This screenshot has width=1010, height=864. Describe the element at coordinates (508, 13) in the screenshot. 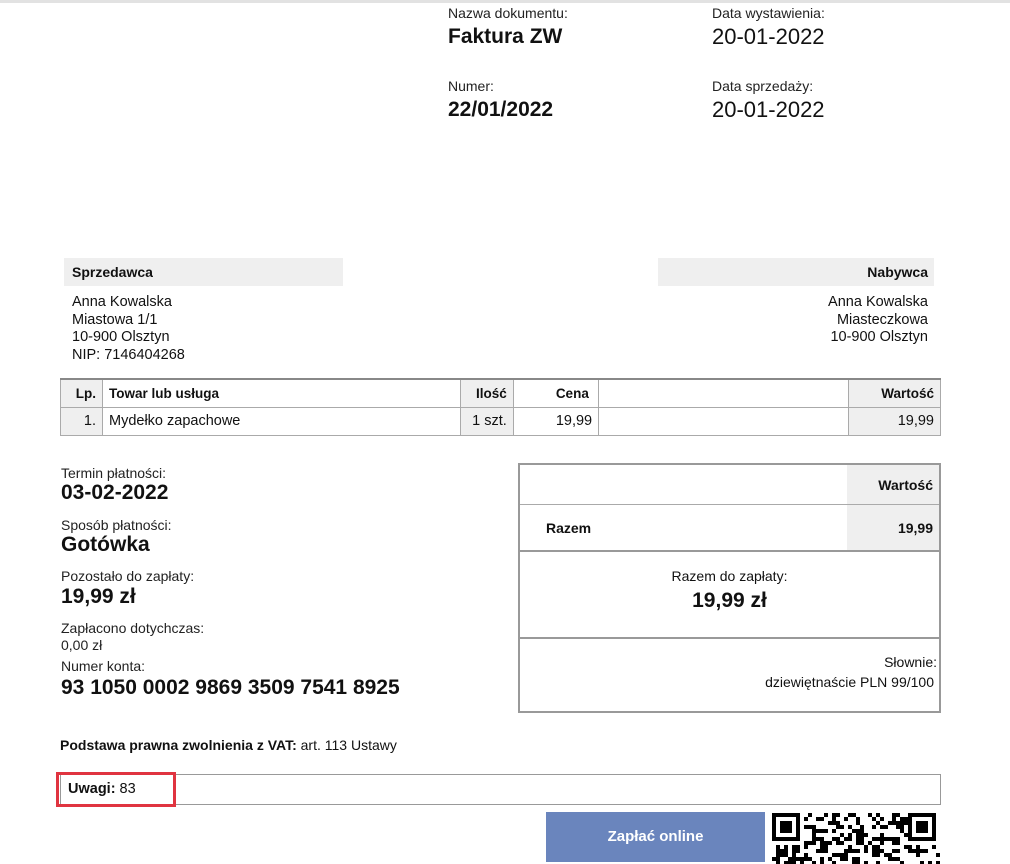

I see `doc-name-label: Nazwa dokumentu:` at that location.